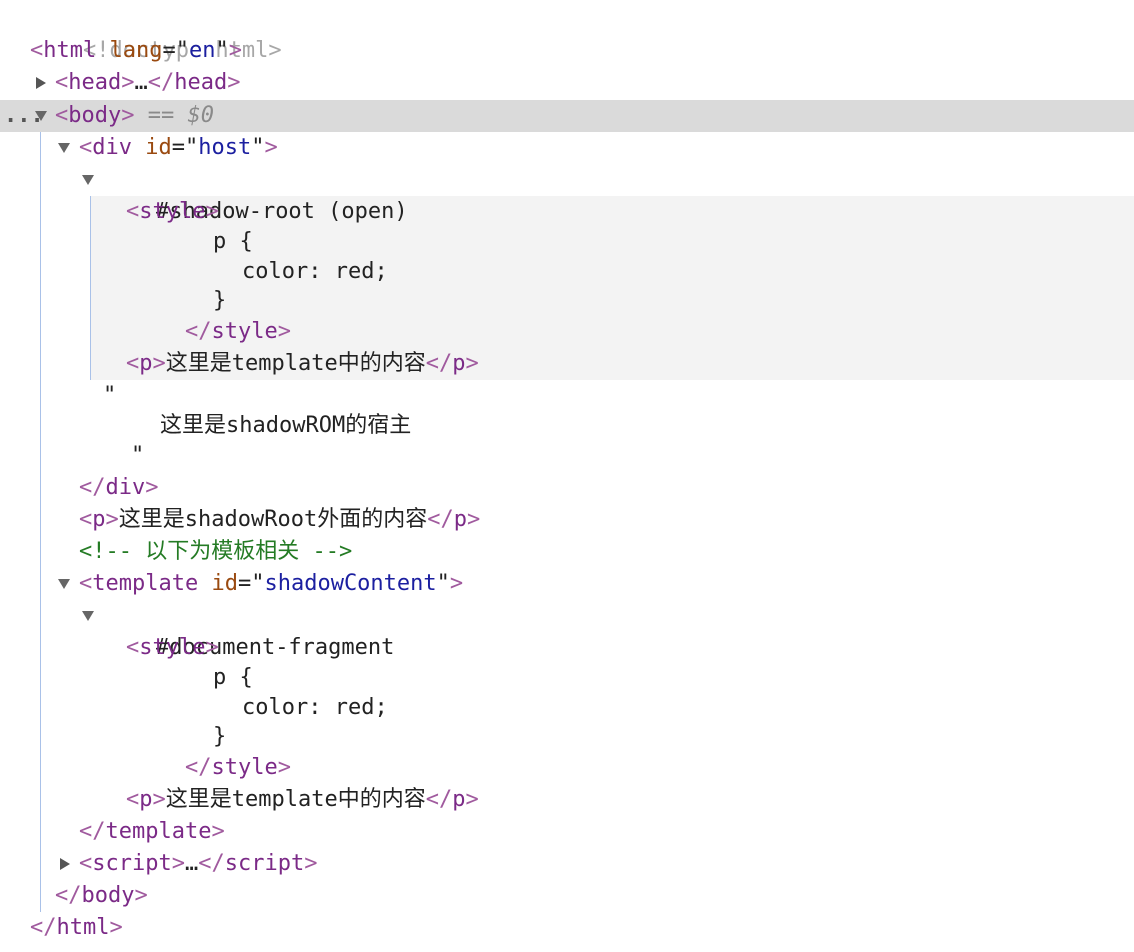 The height and width of the screenshot is (952, 1134). Describe the element at coordinates (460, 519) in the screenshot. I see `outside-p-tag-close: p` at that location.